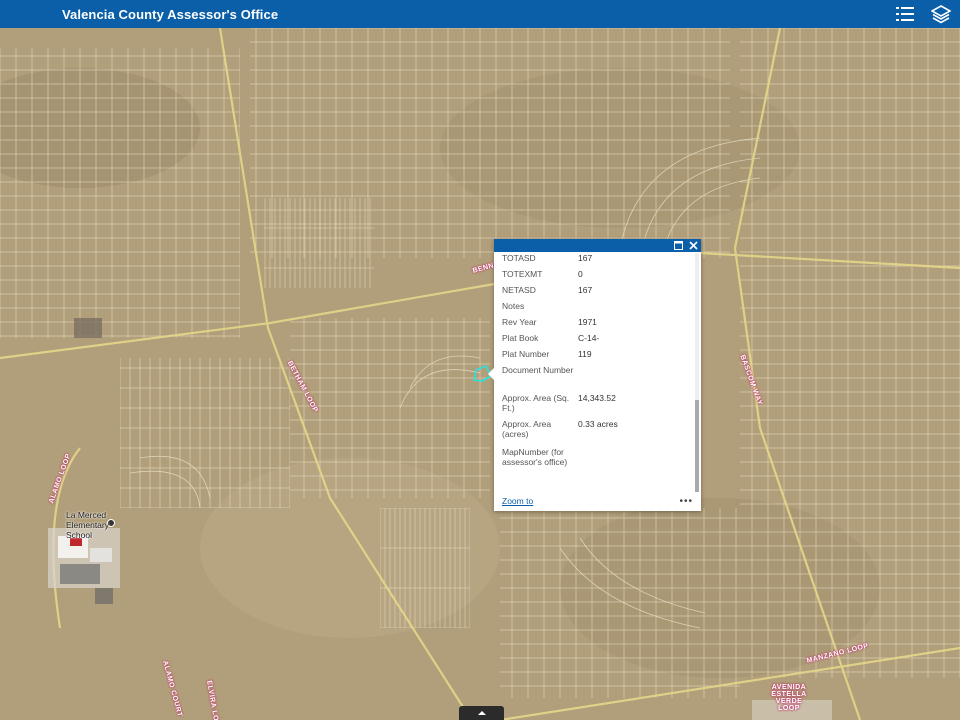 The height and width of the screenshot is (720, 960). What do you see at coordinates (520, 338) in the screenshot?
I see `attribute-key: Plat Book` at bounding box center [520, 338].